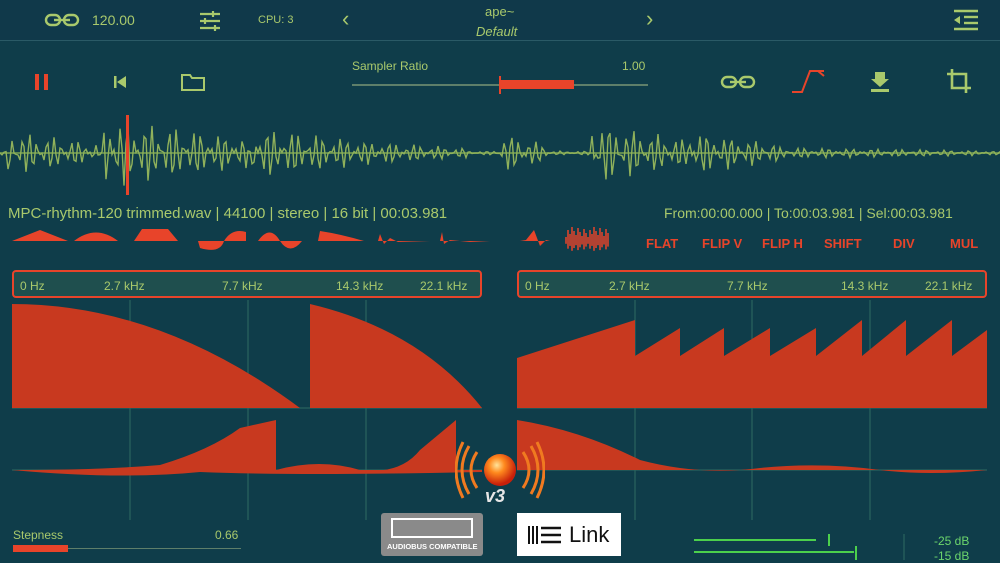 This screenshot has height=563, width=1000. I want to click on shape-decay, so click(341, 236).